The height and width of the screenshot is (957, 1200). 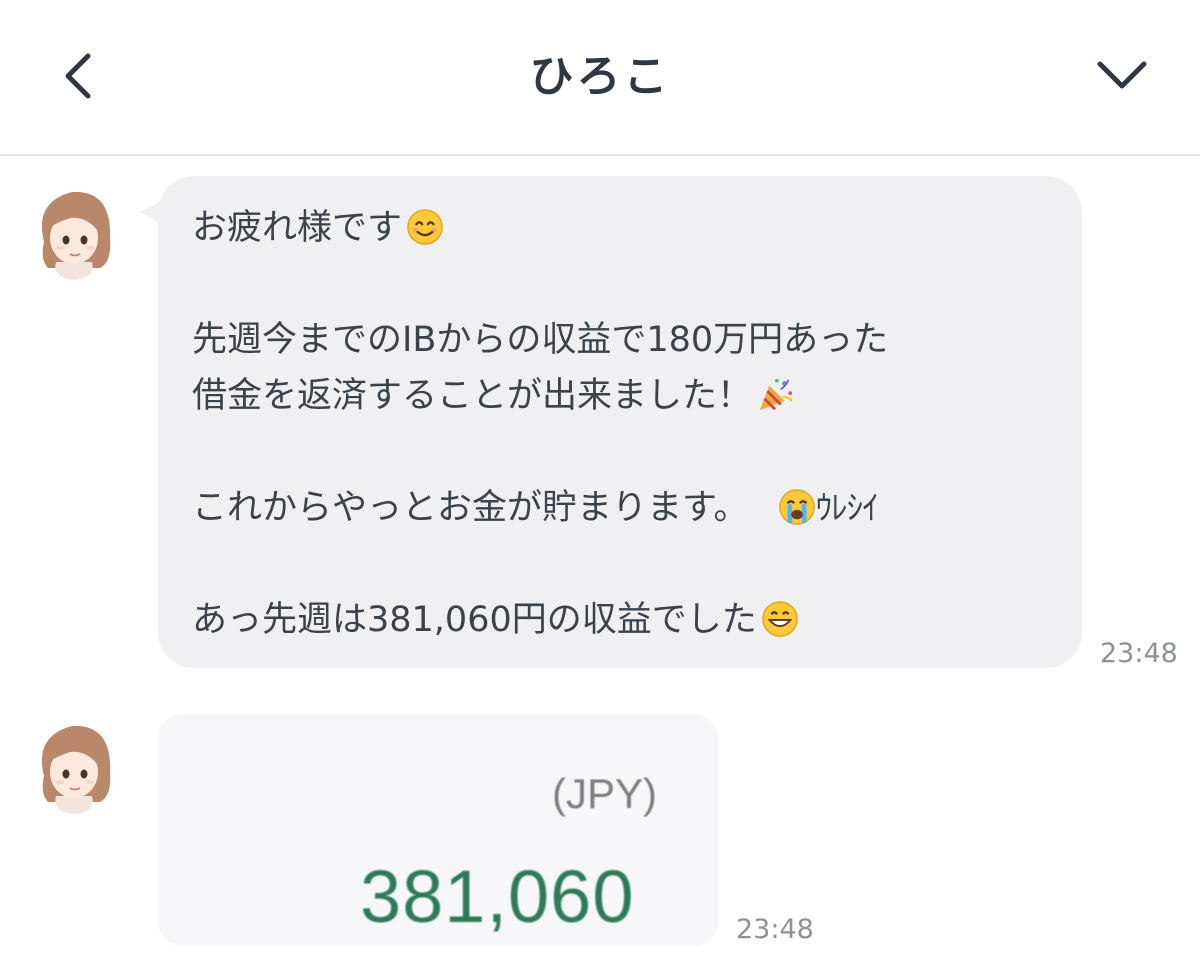 What do you see at coordinates (796, 507) in the screenshot?
I see `crying-face-icon` at bounding box center [796, 507].